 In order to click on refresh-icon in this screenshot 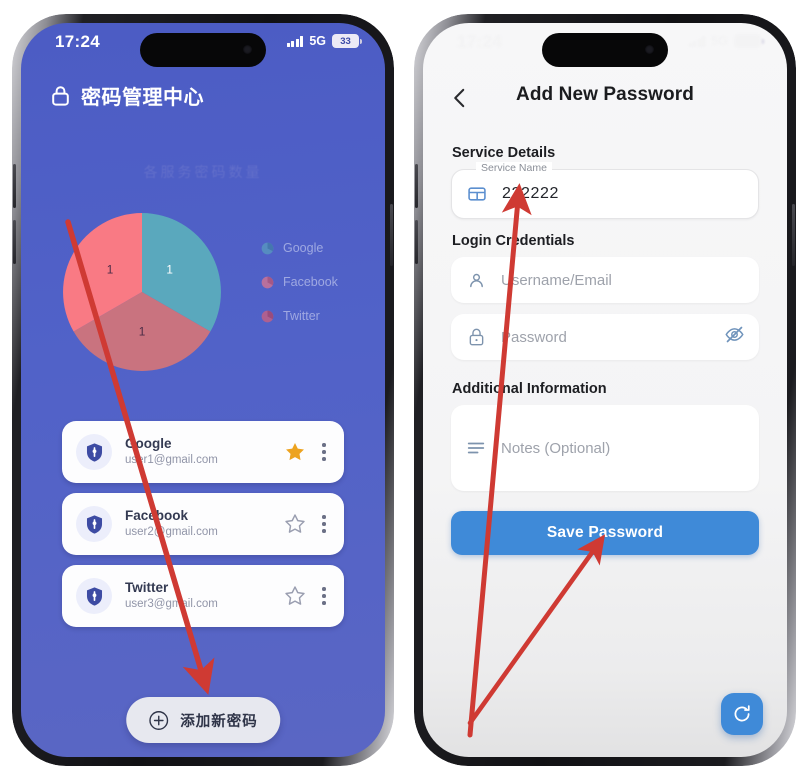, I will do `click(742, 713)`.